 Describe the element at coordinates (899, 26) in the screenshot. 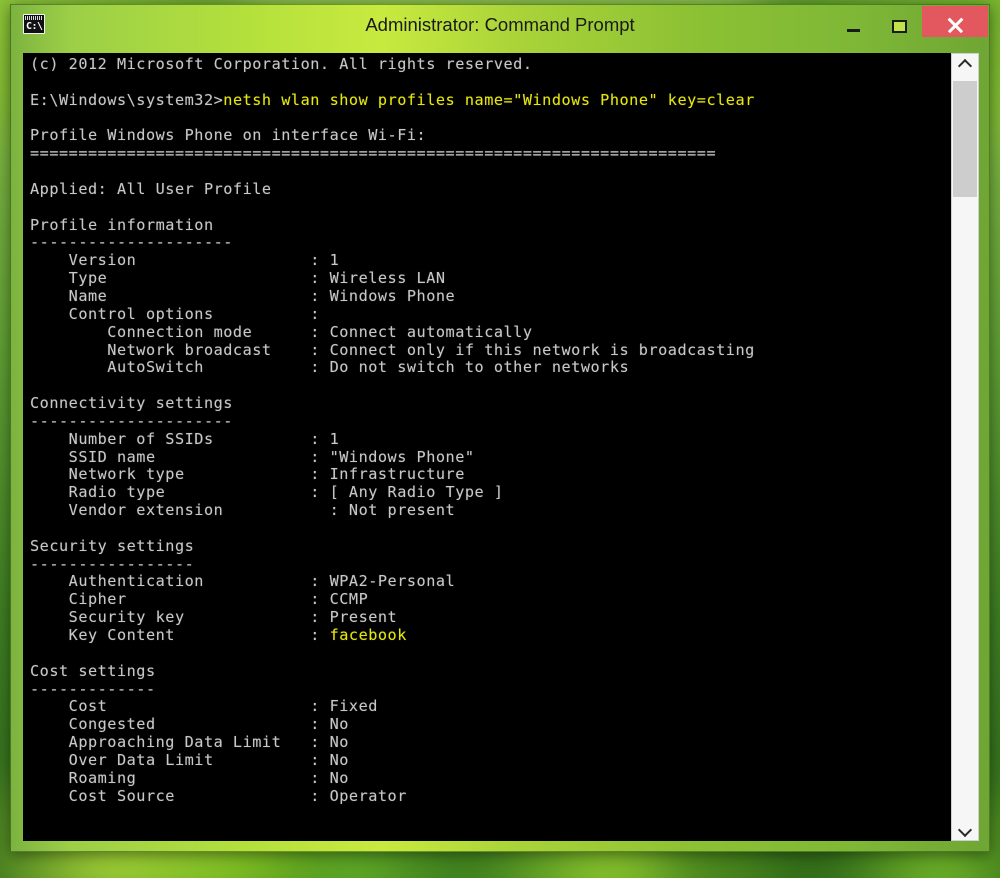

I see `maximize-icon` at that location.